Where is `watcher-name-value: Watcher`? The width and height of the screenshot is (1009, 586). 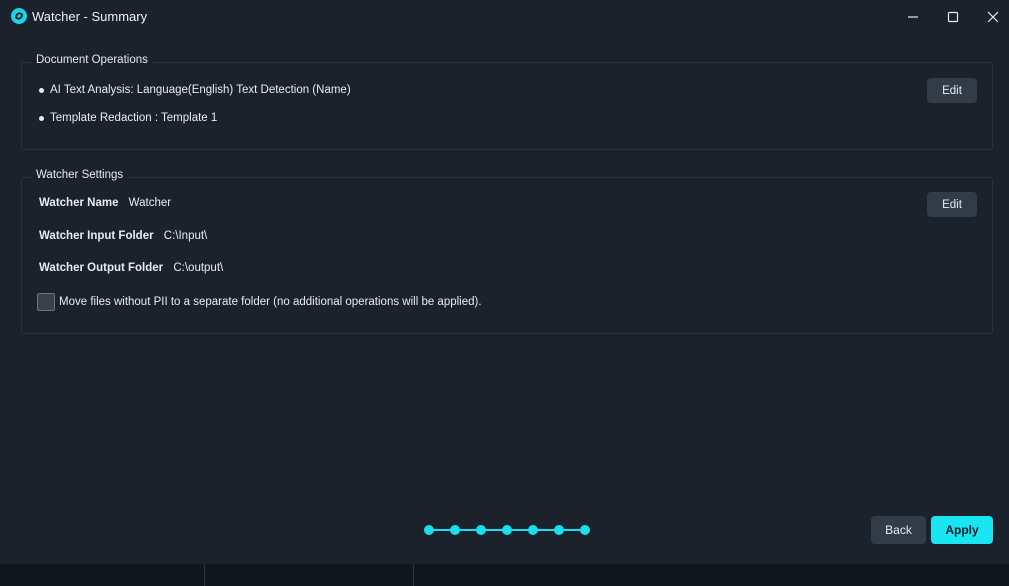
watcher-name-value: Watcher is located at coordinates (150, 203).